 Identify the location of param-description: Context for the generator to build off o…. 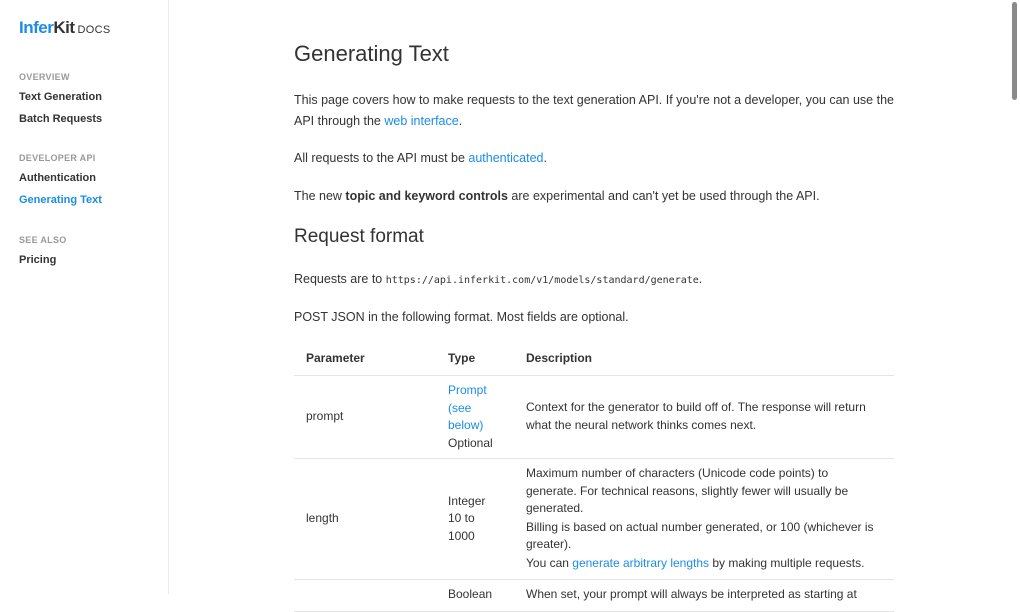
(704, 417).